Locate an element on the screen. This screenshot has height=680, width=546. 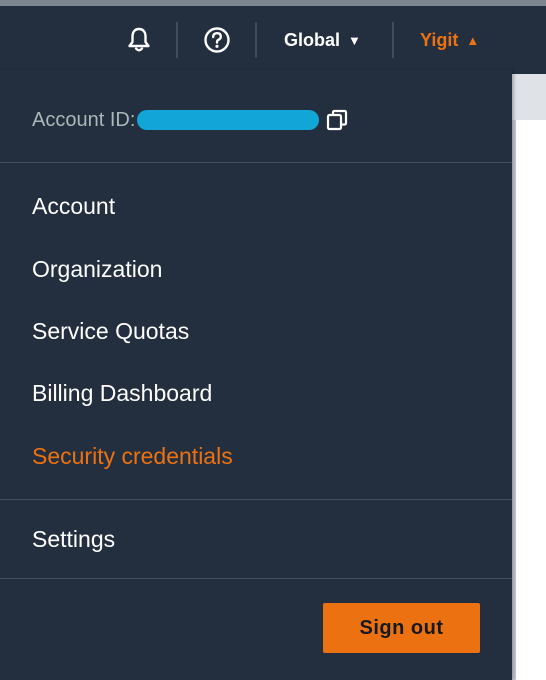
menu-edge-shadow is located at coordinates (514, 400).